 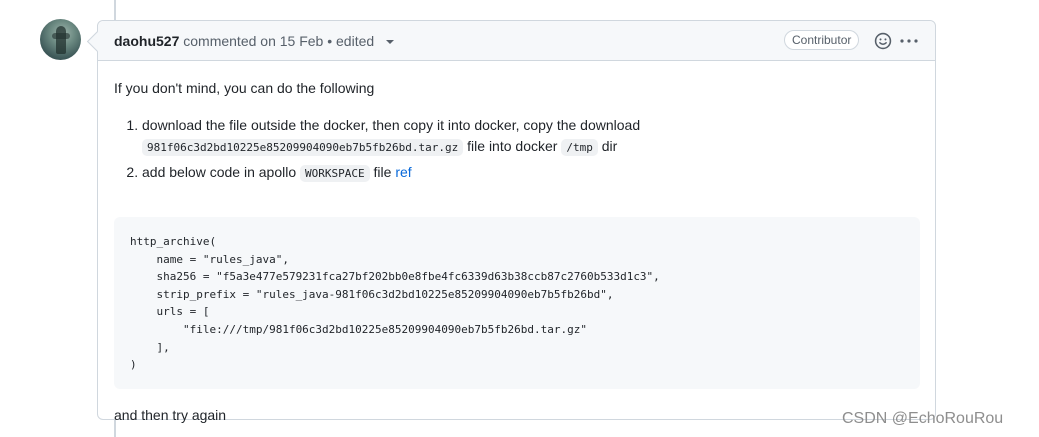 What do you see at coordinates (909, 41) in the screenshot?
I see `kebab-horizontal-icon` at bounding box center [909, 41].